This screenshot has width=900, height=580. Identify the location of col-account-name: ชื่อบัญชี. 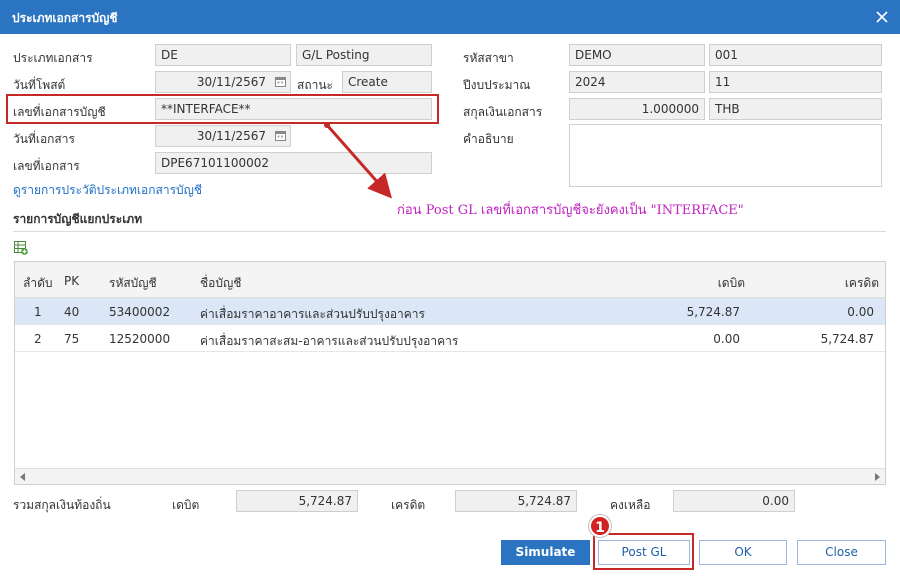
(220, 283).